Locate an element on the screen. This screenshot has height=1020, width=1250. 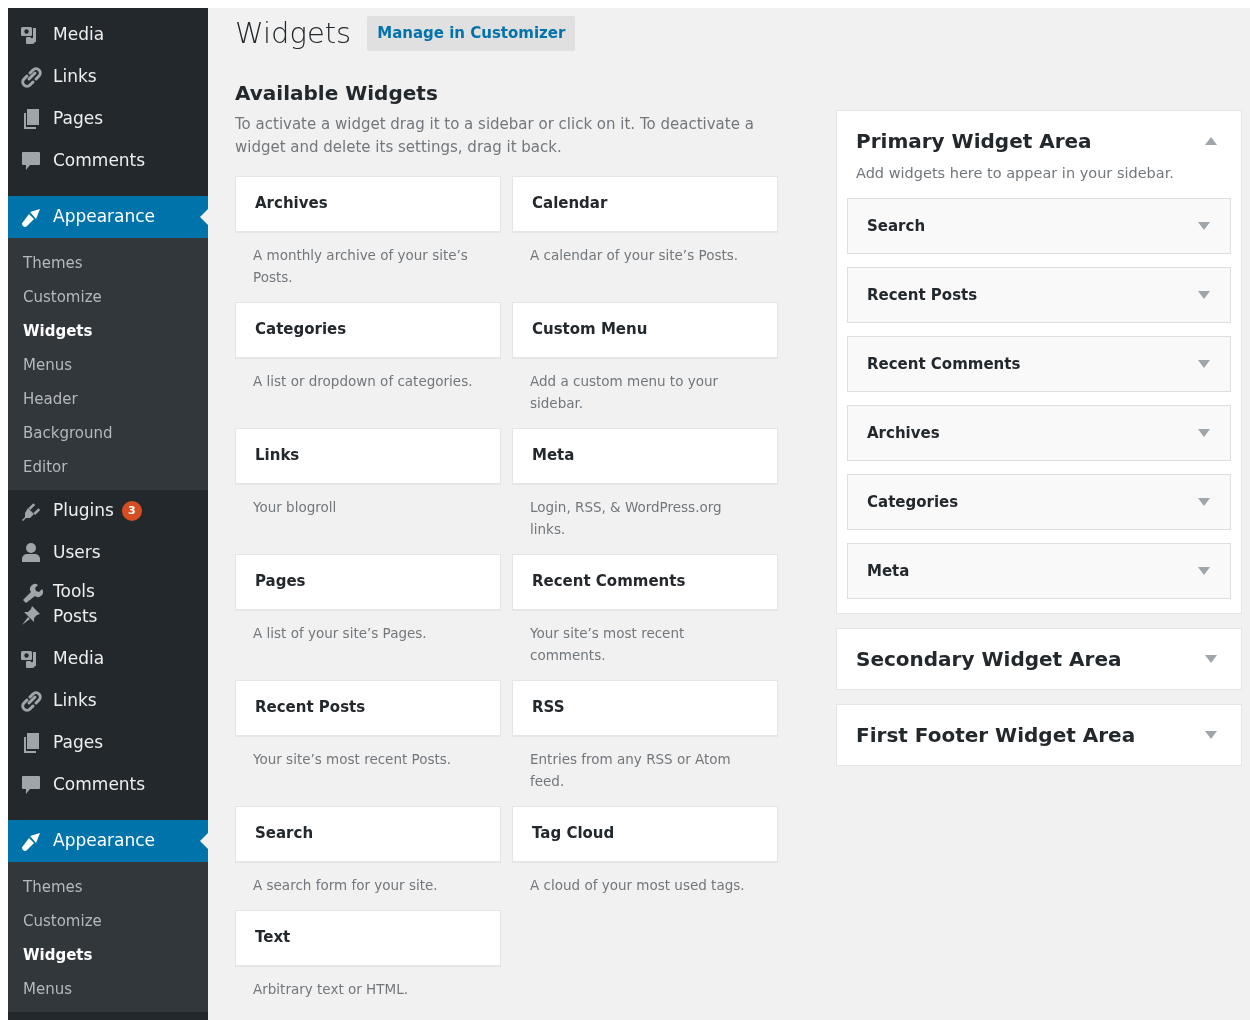
section-heading: Available Widgets is located at coordinates (337, 92).